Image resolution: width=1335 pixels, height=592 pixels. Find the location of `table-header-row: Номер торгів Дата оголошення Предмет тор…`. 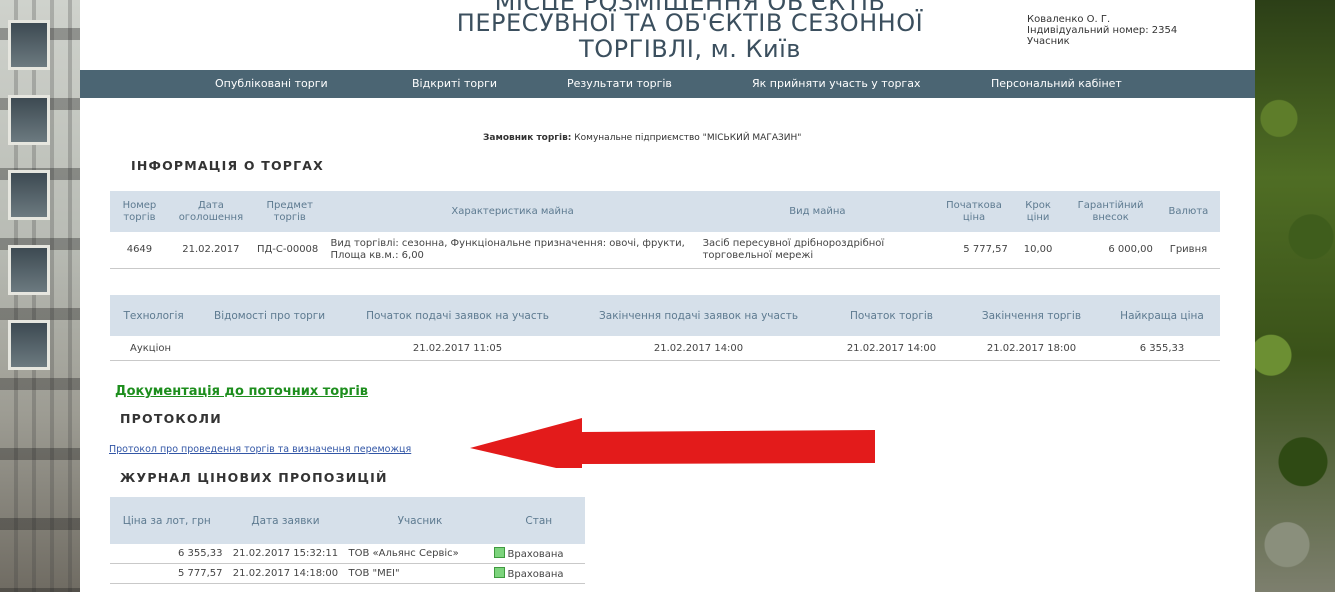

table-header-row: Номер торгів Дата оголошення Предмет тор… is located at coordinates (665, 211).